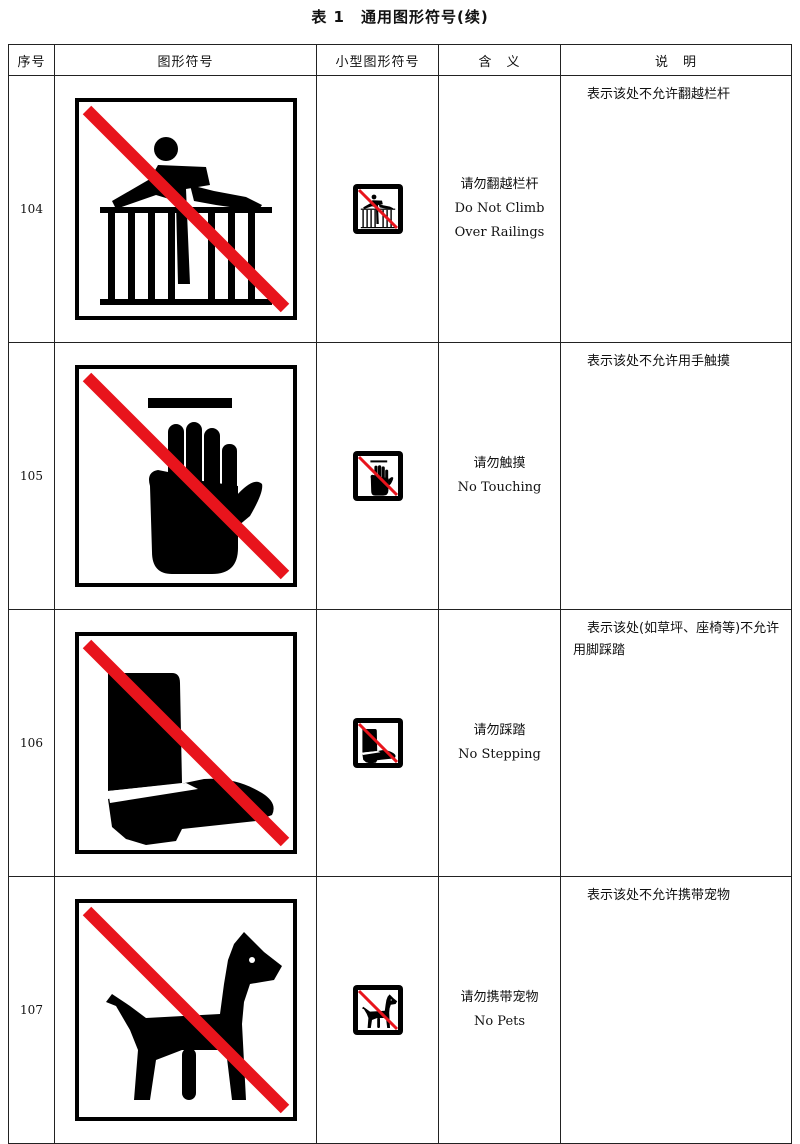 This screenshot has width=800, height=1144. I want to click on no-pets-icon, so click(185, 1010).